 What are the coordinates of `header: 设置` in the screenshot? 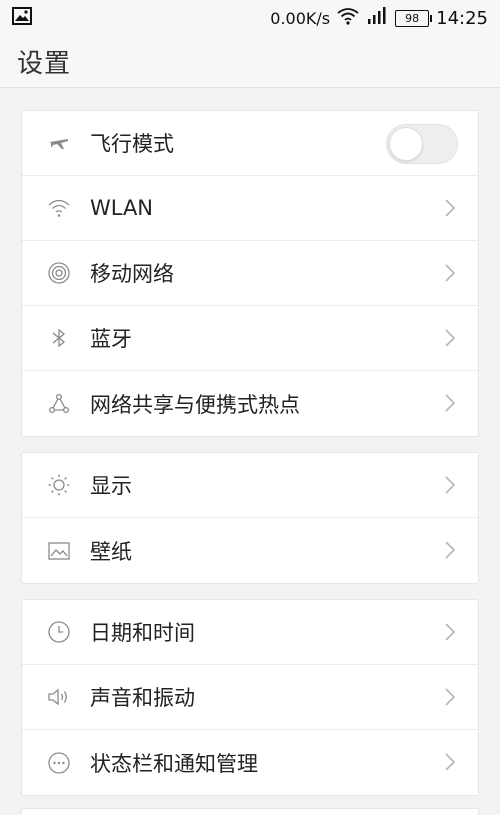 It's located at (250, 62).